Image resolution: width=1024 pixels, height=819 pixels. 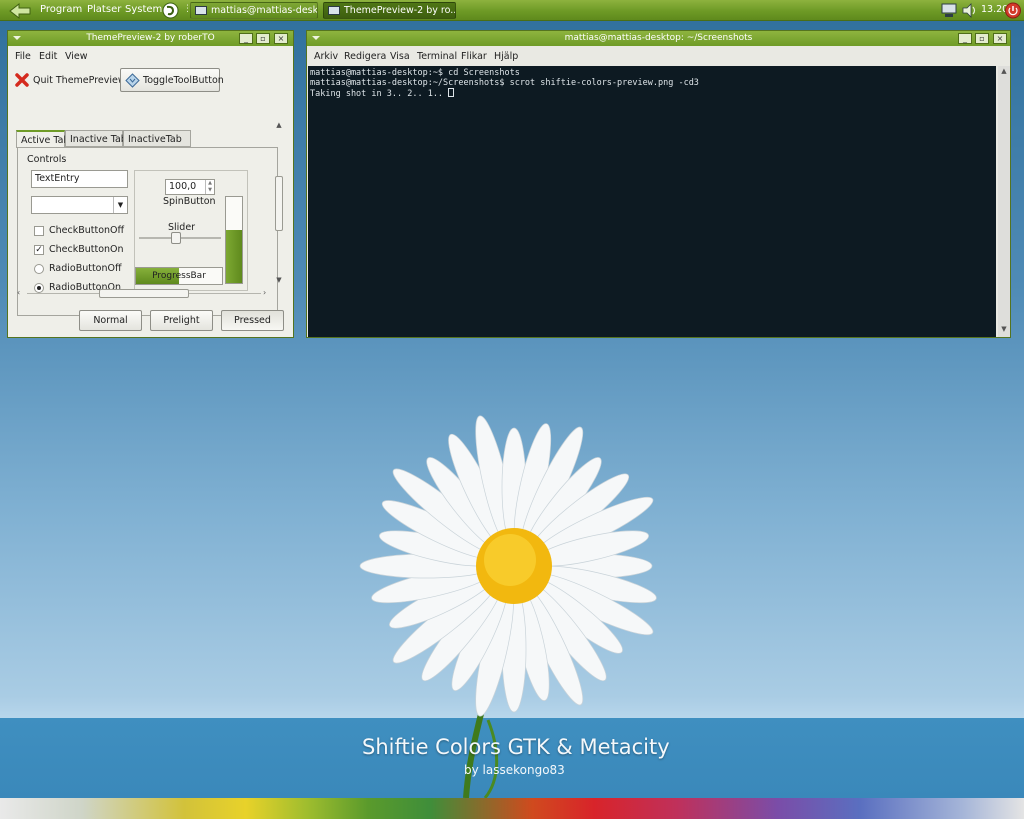 I want to click on horizontal-scroll-thumb, so click(x=144, y=293).